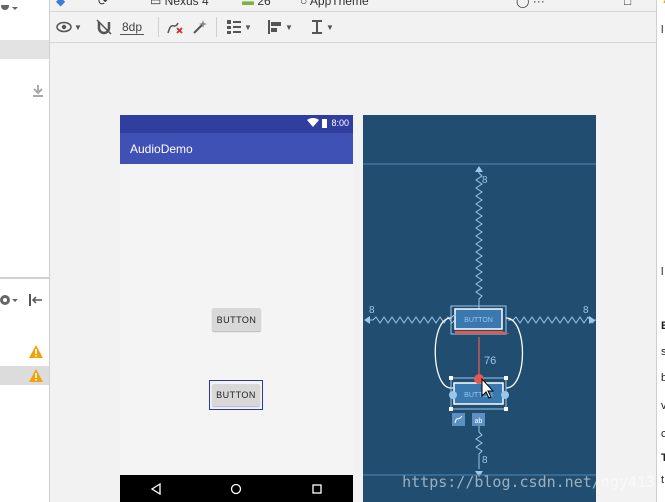  What do you see at coordinates (485, 180) in the screenshot?
I see `top-margin-label: 8` at bounding box center [485, 180].